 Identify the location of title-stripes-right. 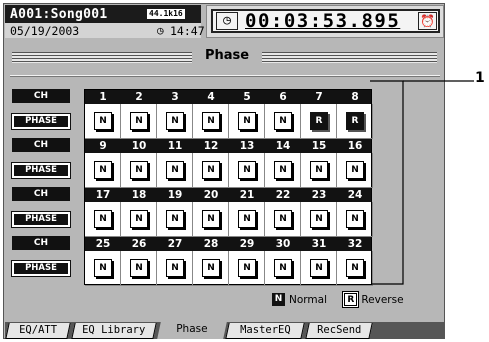
(349, 57).